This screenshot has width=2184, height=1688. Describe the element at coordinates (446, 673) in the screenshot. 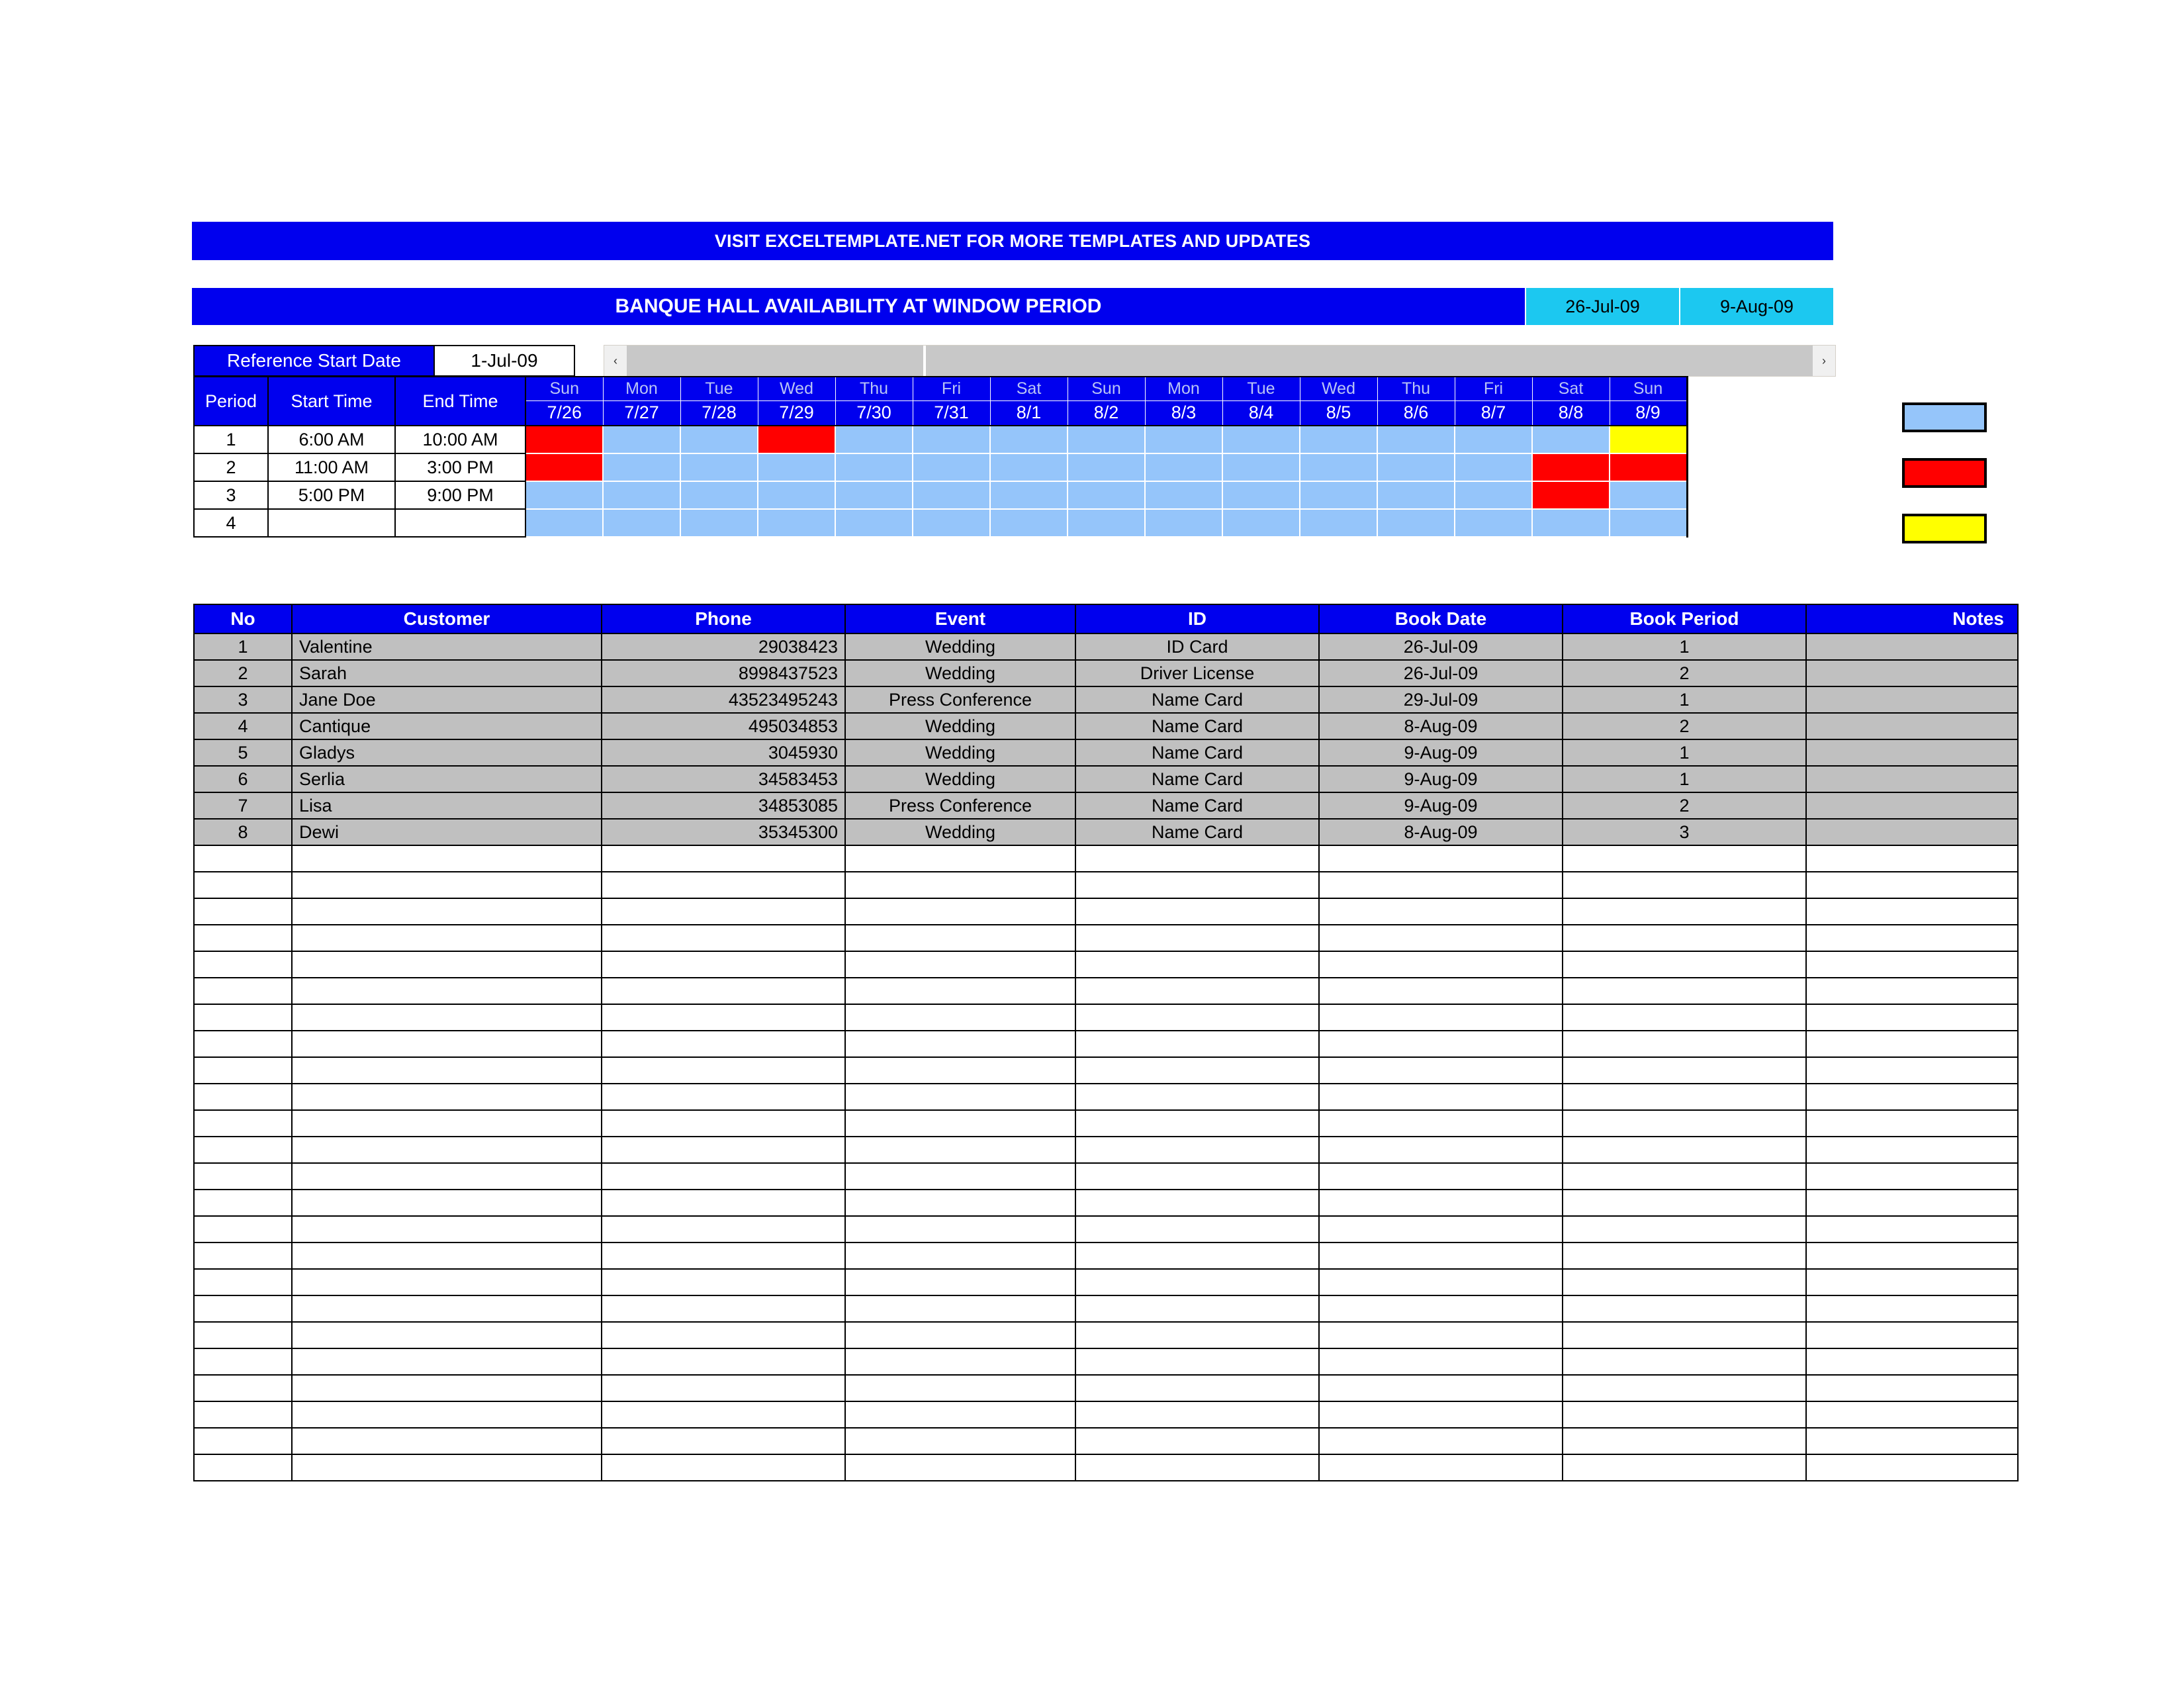

I see `booking-cell-customer: Sarah` at that location.